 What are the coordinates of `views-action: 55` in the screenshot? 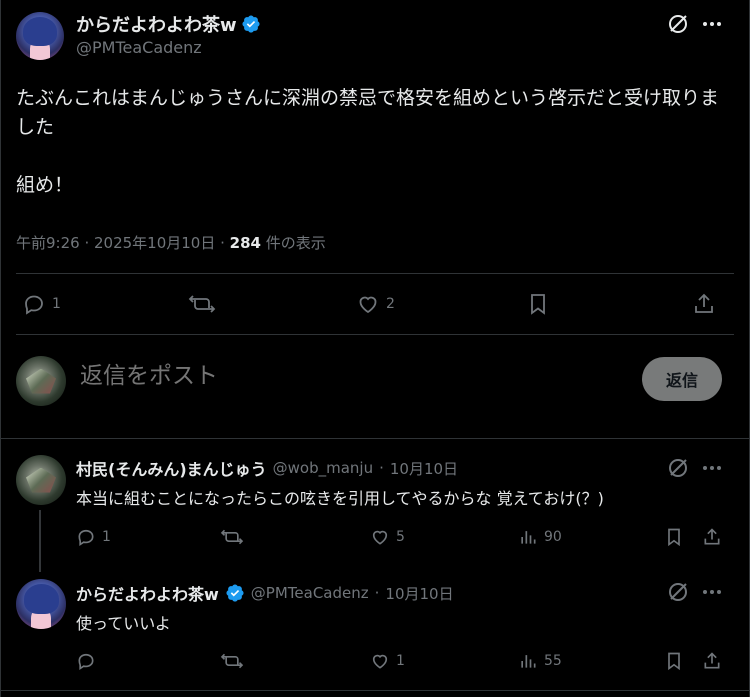 It's located at (540, 661).